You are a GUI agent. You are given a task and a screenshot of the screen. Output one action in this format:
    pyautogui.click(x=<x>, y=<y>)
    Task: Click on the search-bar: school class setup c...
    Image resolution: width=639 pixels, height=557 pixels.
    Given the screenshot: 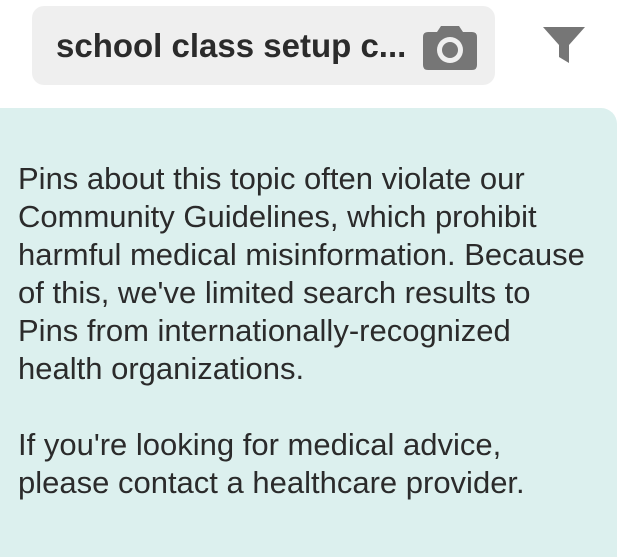 What is the action you would take?
    pyautogui.click(x=263, y=45)
    